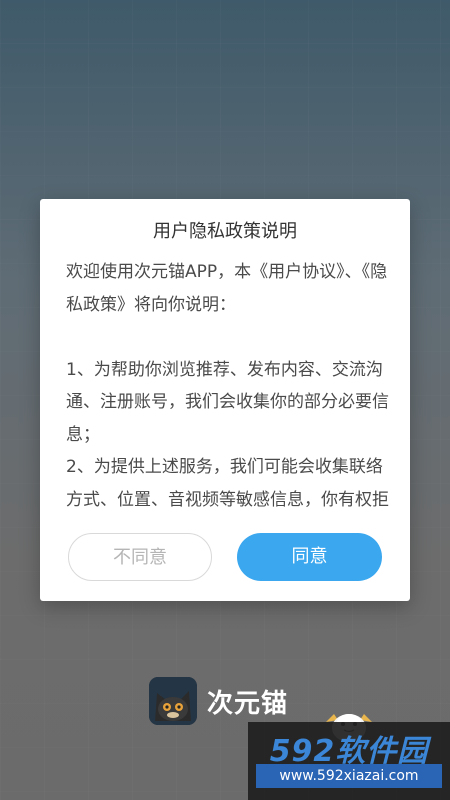 Image resolution: width=450 pixels, height=800 pixels. What do you see at coordinates (349, 761) in the screenshot?
I see `watermark: 592软件园 www.592xiazai.com` at bounding box center [349, 761].